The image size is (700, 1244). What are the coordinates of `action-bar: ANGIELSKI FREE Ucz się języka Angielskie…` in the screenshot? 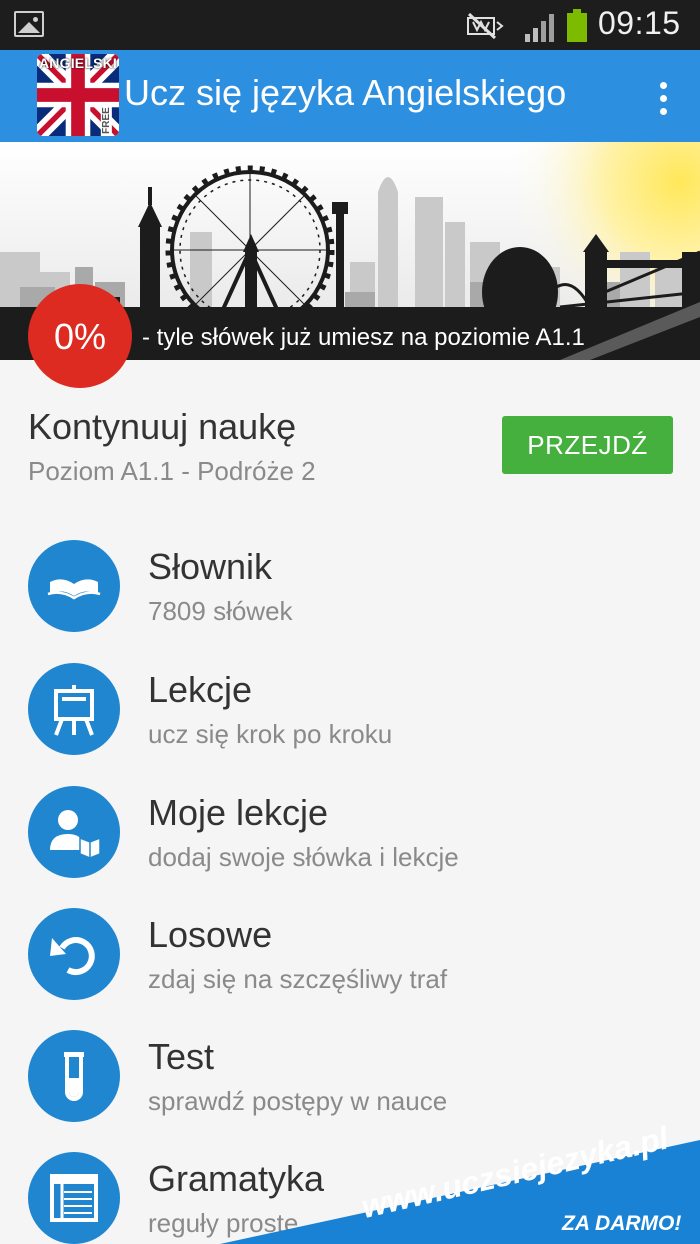 It's located at (350, 96).